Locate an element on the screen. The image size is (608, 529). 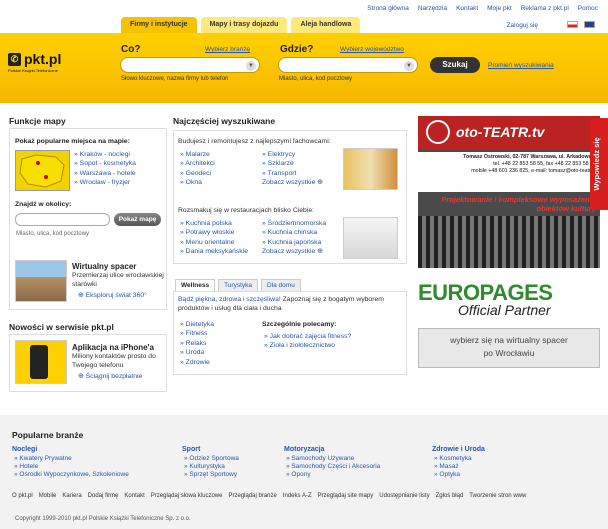
list-item: » Kosmetyka is located at coordinates (453, 459).